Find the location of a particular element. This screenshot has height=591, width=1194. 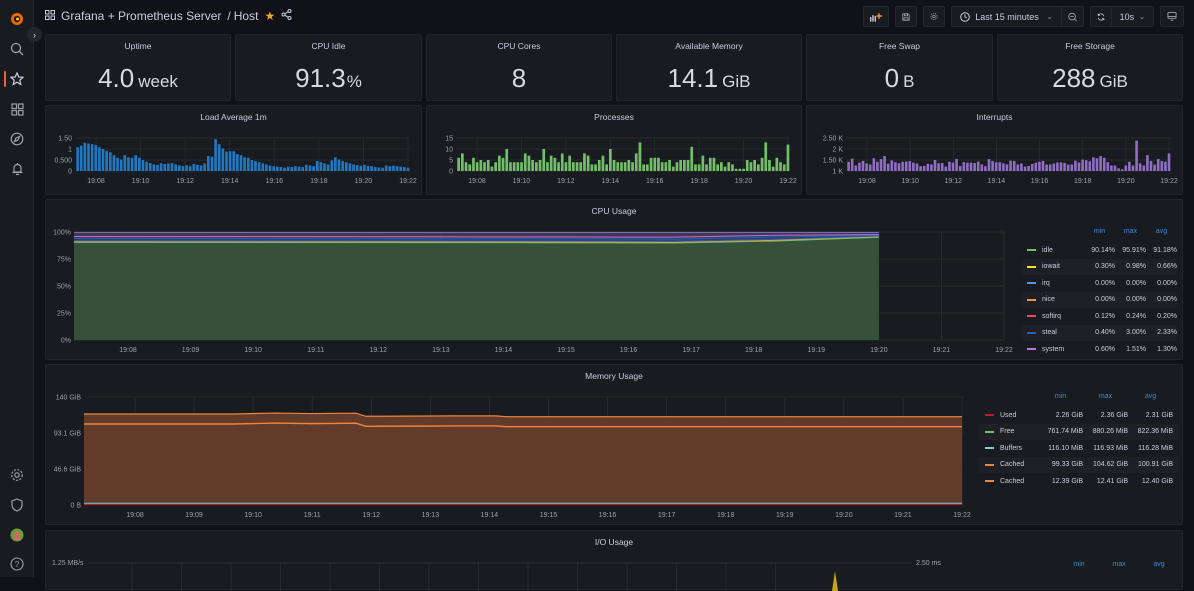

stat-panel-uptime: Uptime 4.0 week is located at coordinates (138, 67).